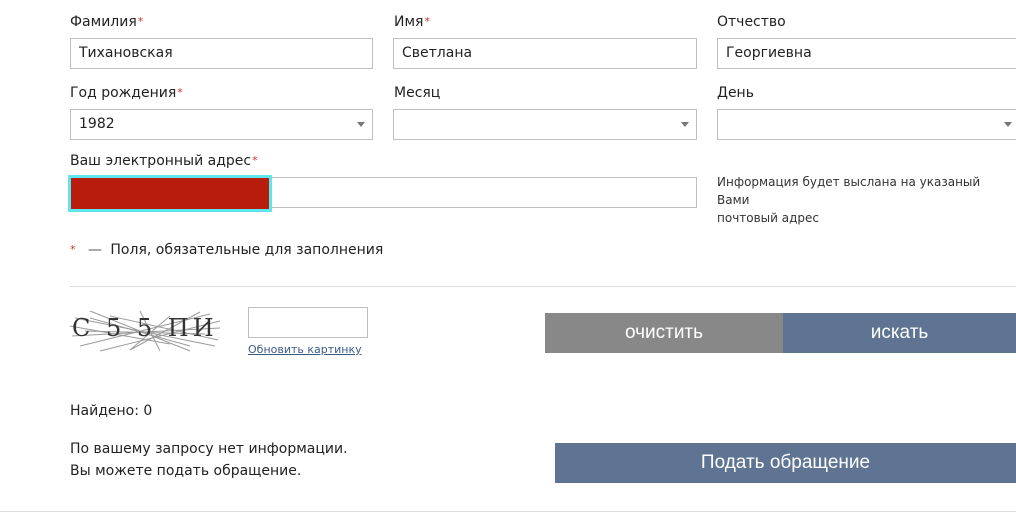 This screenshot has height=517, width=1016. I want to click on patronymic-input: Георгиевна, so click(866, 53).